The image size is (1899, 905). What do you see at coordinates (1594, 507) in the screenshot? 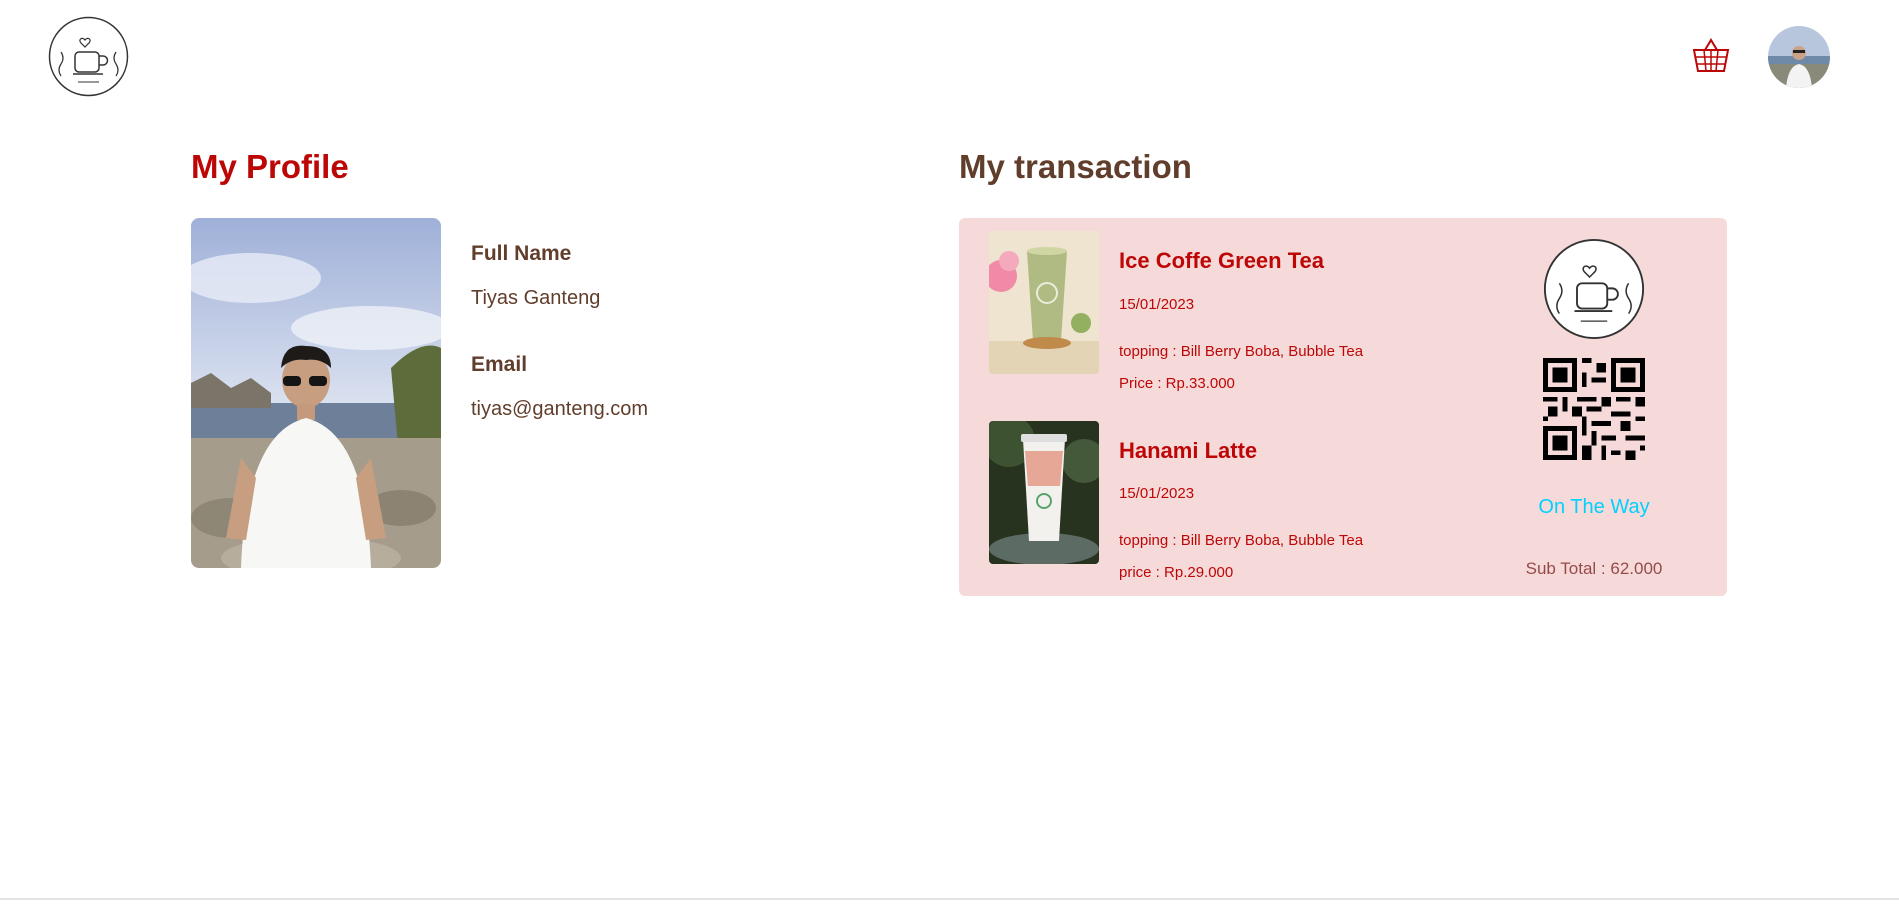
I see `status-badge: On The Way` at bounding box center [1594, 507].